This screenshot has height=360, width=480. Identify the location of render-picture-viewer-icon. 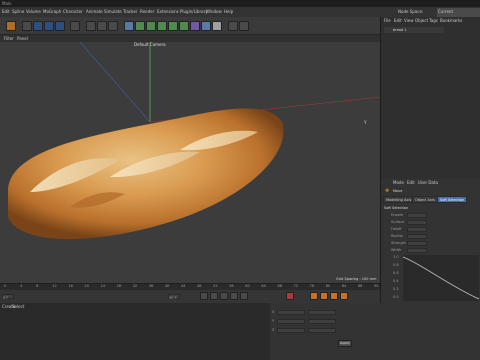
(102, 26).